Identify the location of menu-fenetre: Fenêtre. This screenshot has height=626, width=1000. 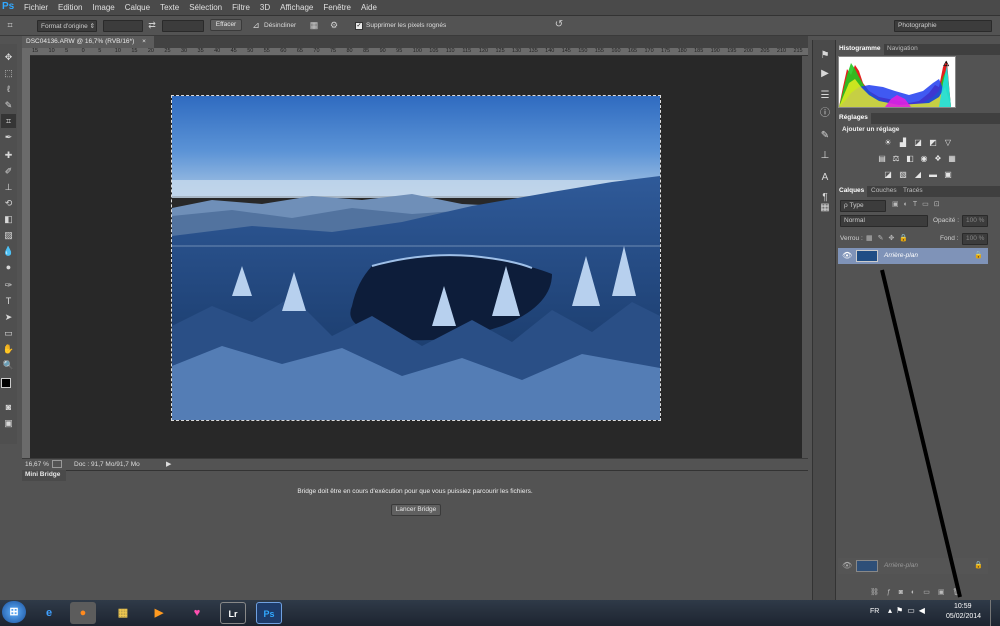
(337, 7).